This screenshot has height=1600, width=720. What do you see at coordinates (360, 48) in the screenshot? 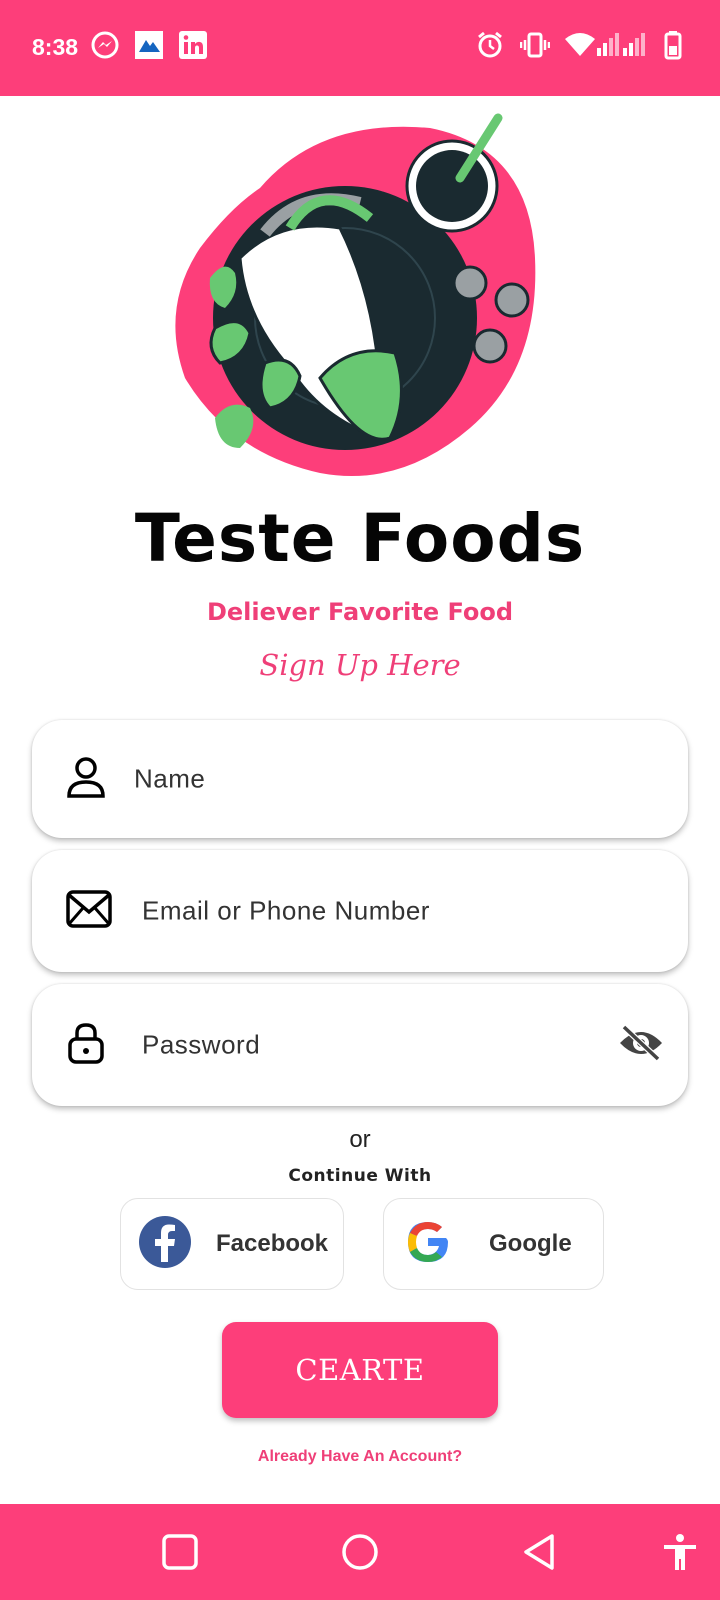
I see `status-bar: 8:38` at bounding box center [360, 48].